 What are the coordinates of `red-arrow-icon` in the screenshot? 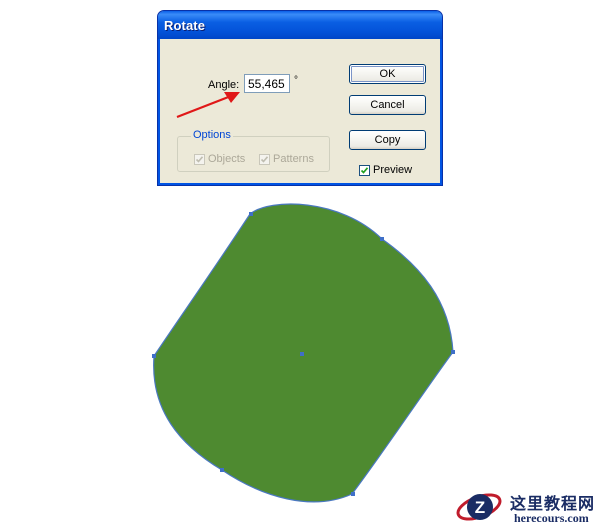 It's located at (208, 105).